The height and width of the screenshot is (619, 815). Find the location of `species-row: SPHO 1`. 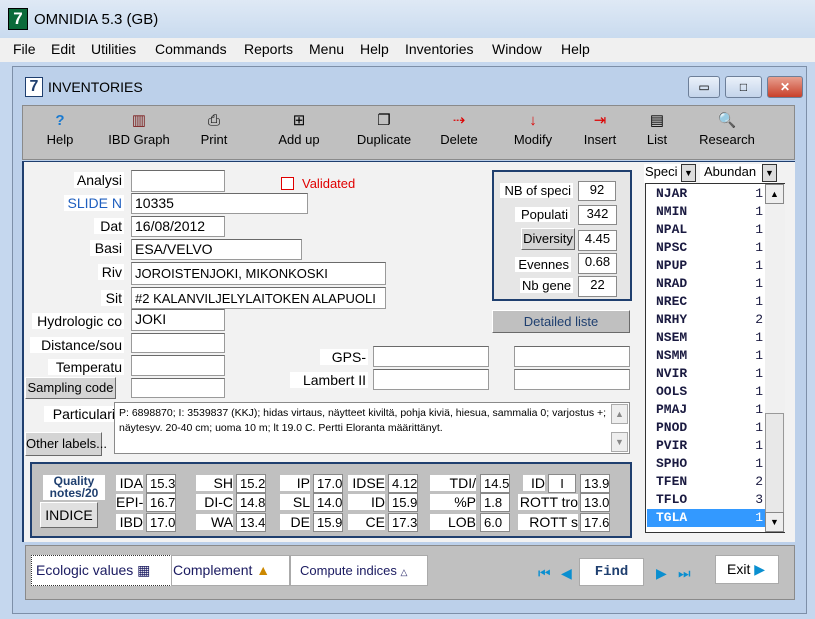

species-row: SPHO 1 is located at coordinates (706, 464).